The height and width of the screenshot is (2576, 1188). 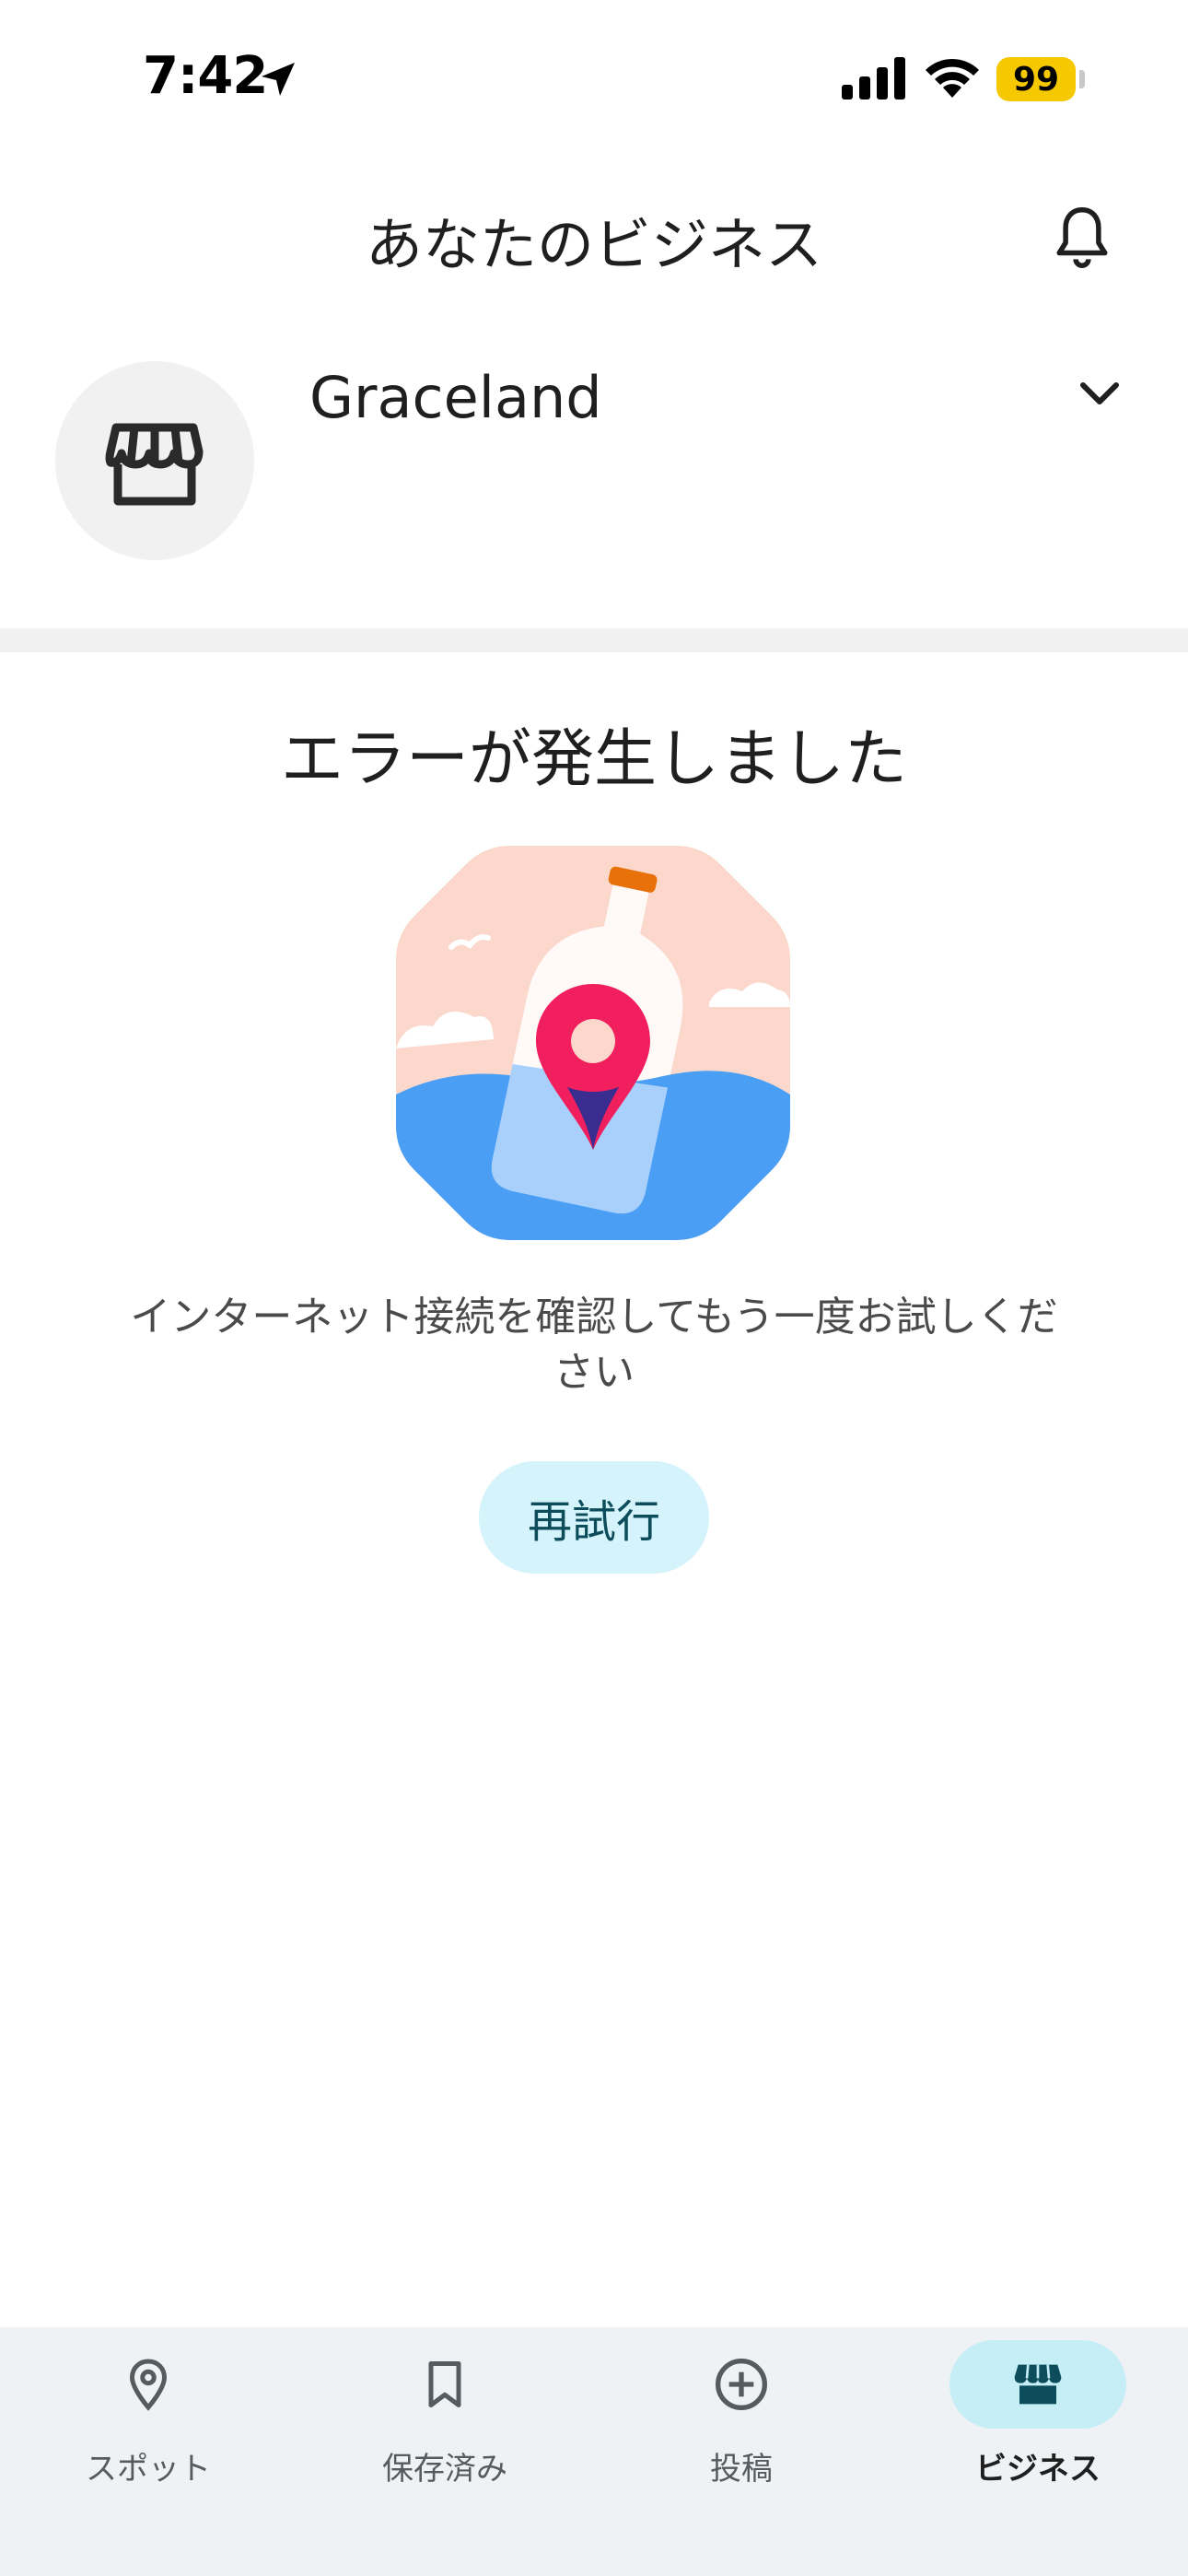 I want to click on nav-item-post: 投稿, so click(x=741, y=2428).